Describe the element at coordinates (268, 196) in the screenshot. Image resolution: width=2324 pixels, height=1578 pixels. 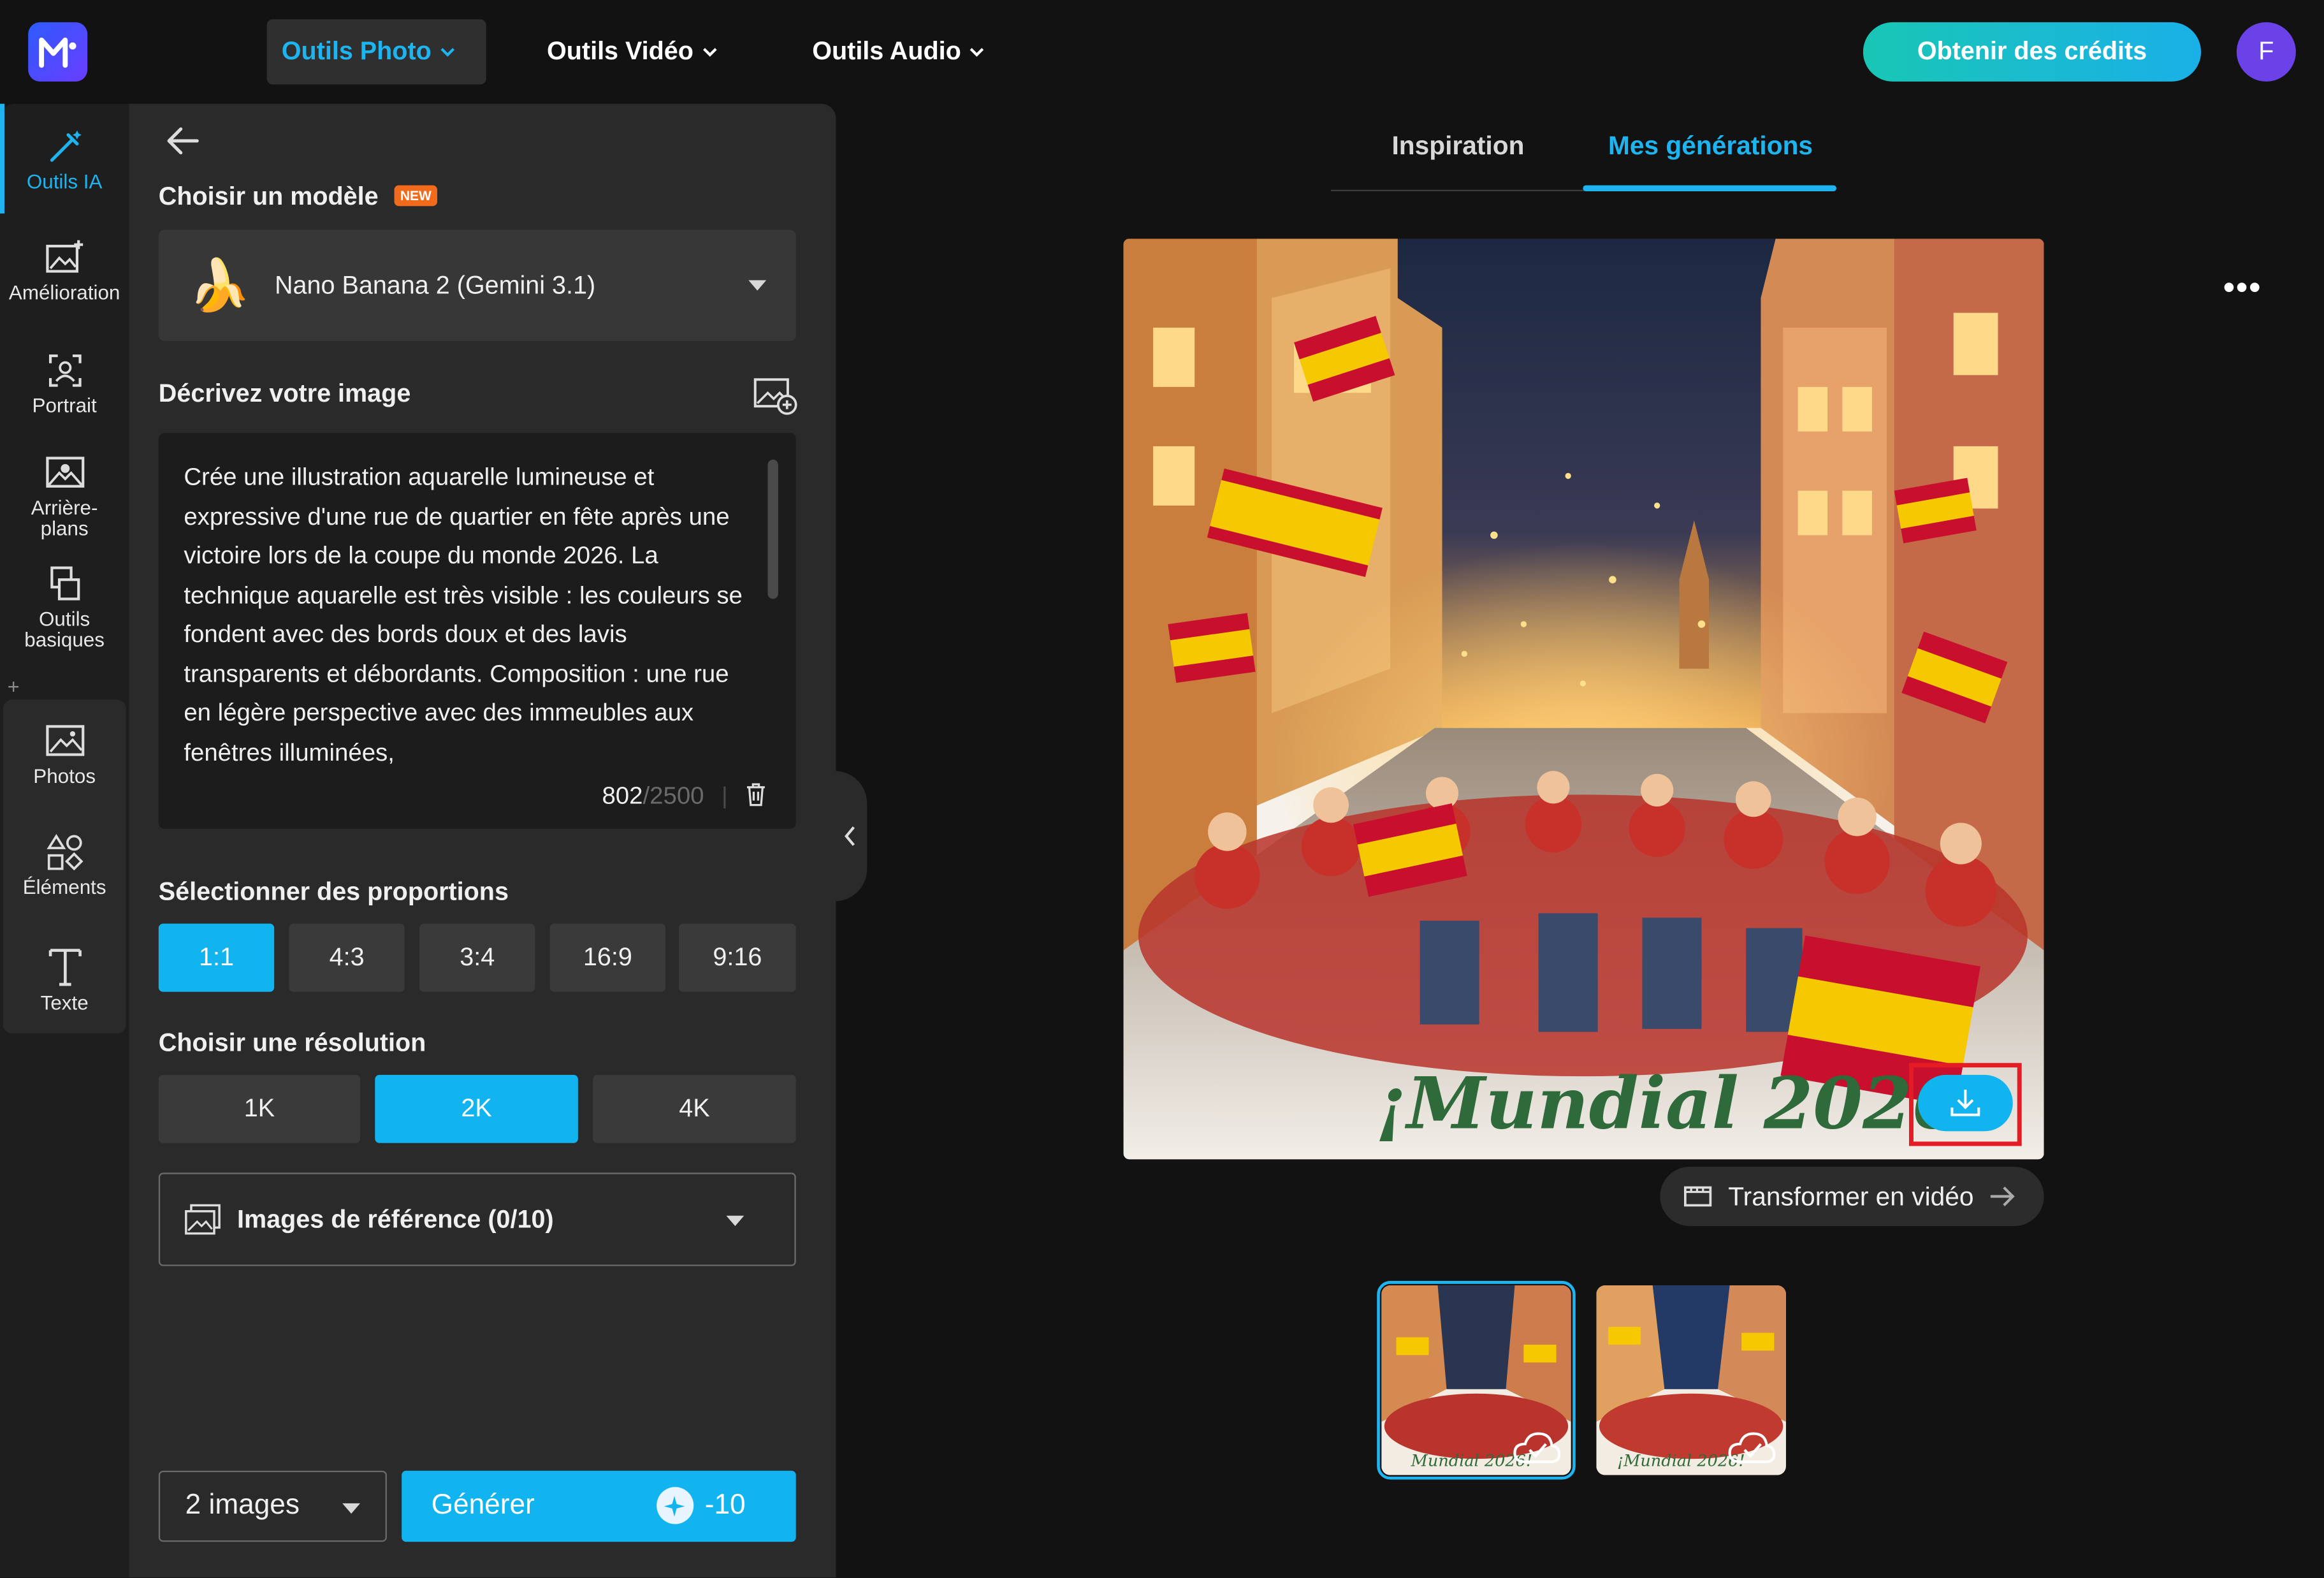
I see `model-title-text: Choisir un modèle` at that location.